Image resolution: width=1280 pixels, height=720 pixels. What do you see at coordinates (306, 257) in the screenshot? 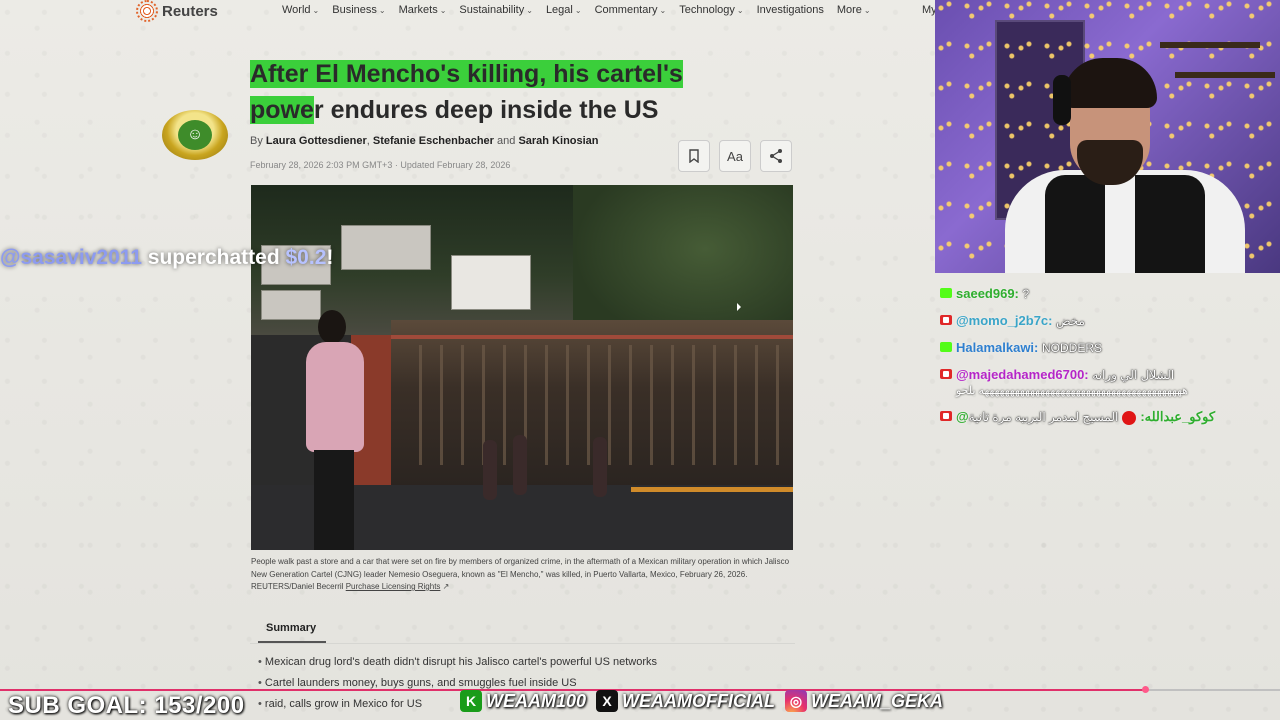
I see `superchat-amount: $0.2` at bounding box center [306, 257].